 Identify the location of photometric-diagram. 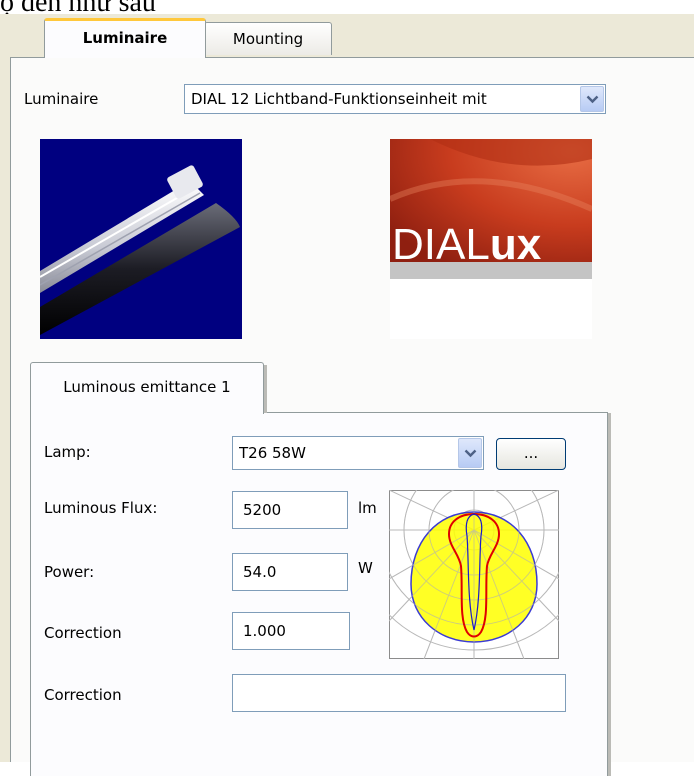
(474, 534).